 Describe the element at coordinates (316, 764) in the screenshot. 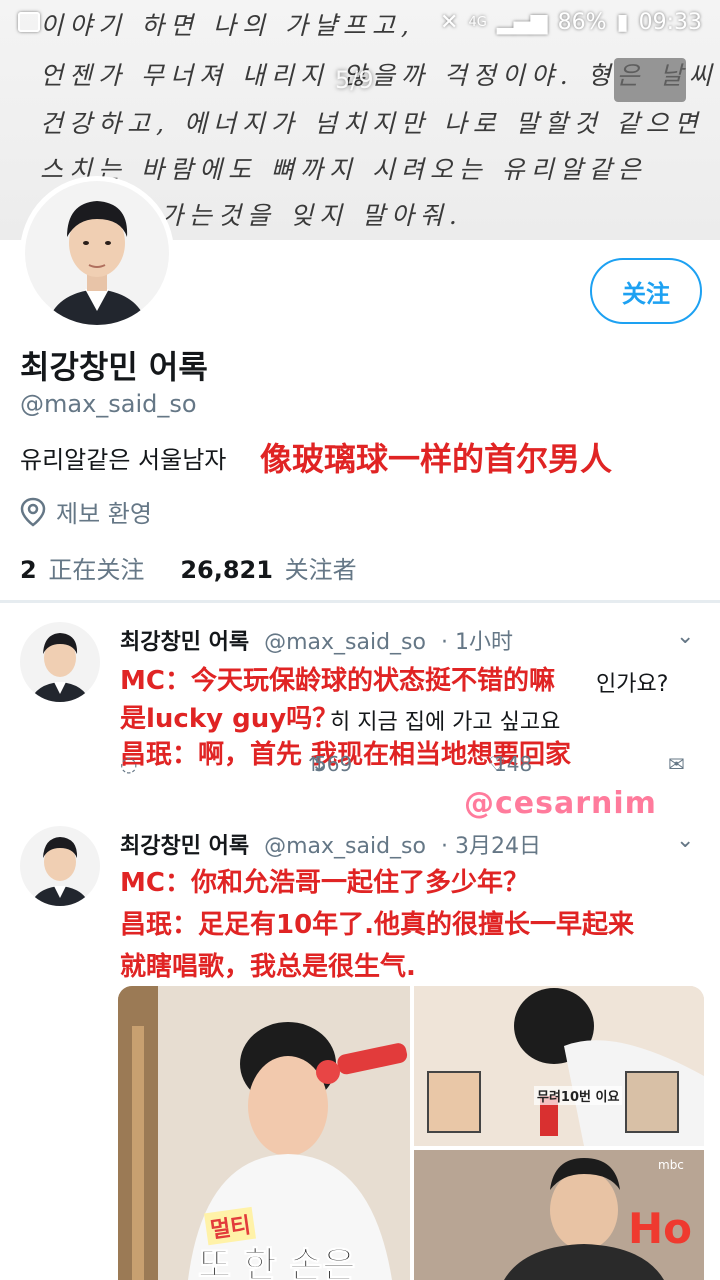

I see `retweet-icon: ⇅` at that location.